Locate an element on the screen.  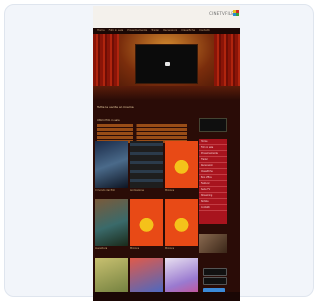
play-icon is located at coordinates (167, 64).